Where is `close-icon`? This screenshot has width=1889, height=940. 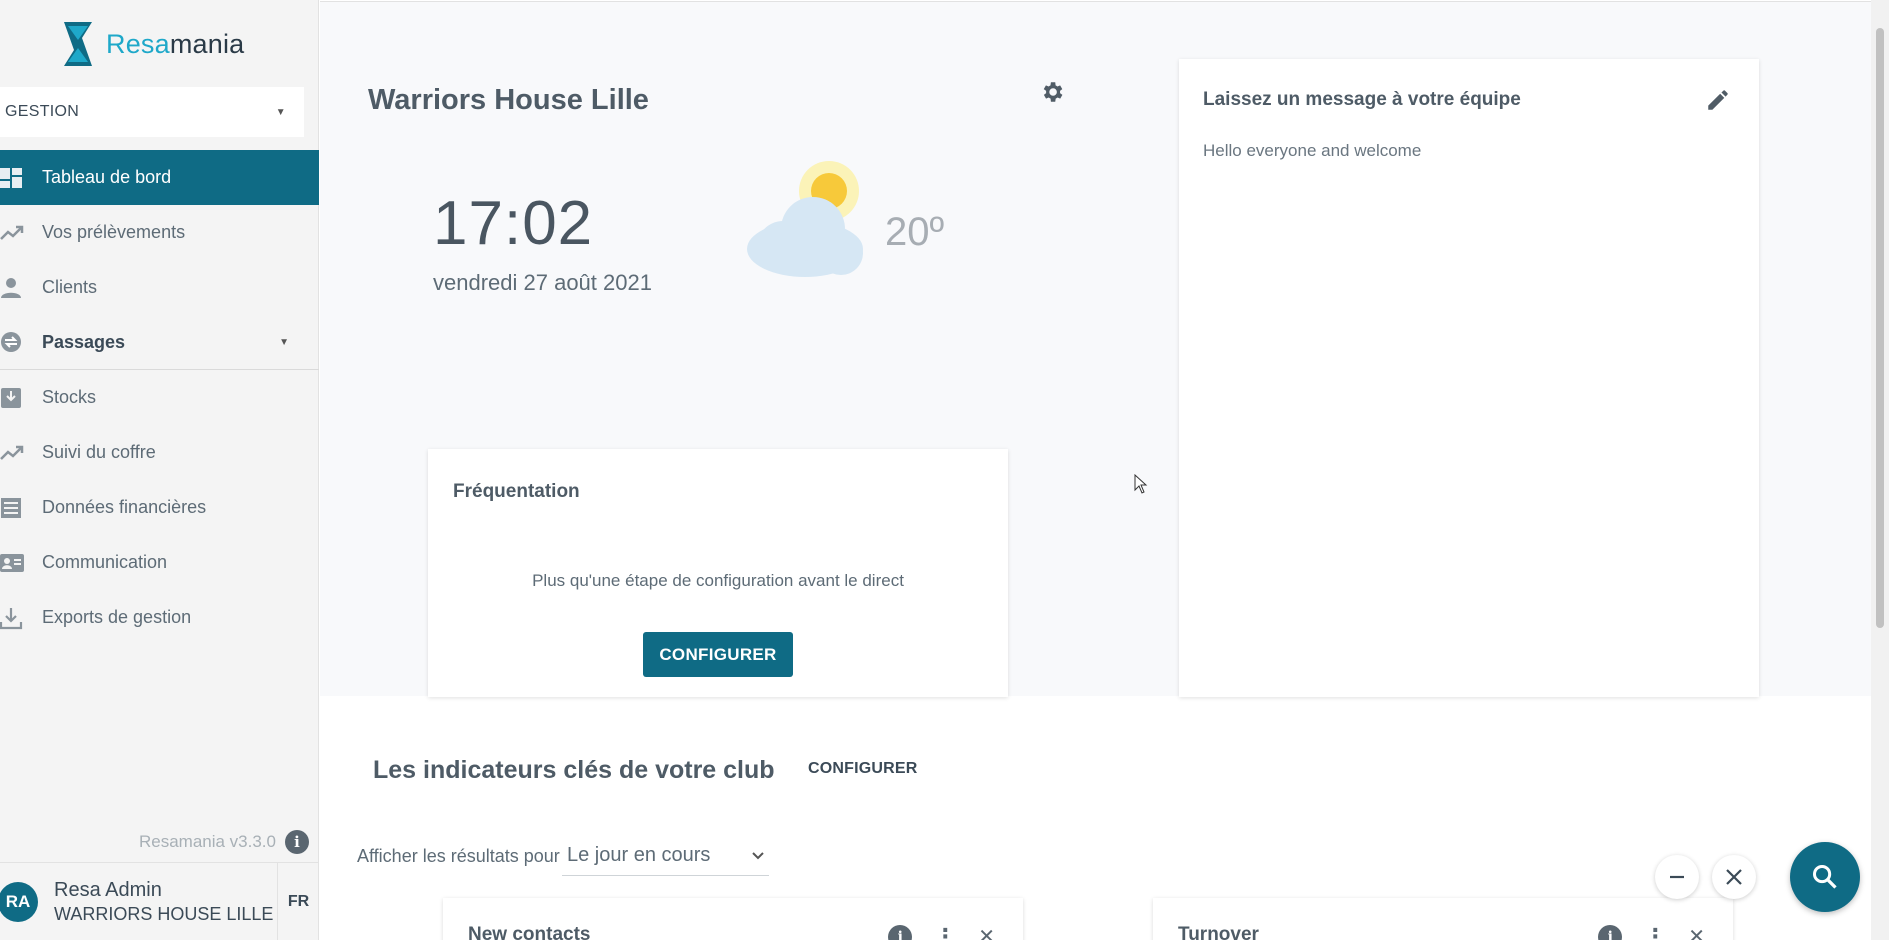 close-icon is located at coordinates (1734, 877).